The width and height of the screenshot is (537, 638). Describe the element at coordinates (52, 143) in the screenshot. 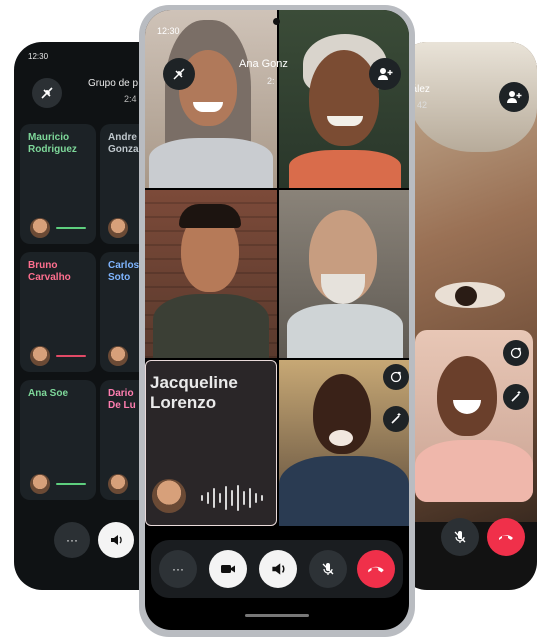

I see `participant-name: Mauricio Rodriguez` at that location.